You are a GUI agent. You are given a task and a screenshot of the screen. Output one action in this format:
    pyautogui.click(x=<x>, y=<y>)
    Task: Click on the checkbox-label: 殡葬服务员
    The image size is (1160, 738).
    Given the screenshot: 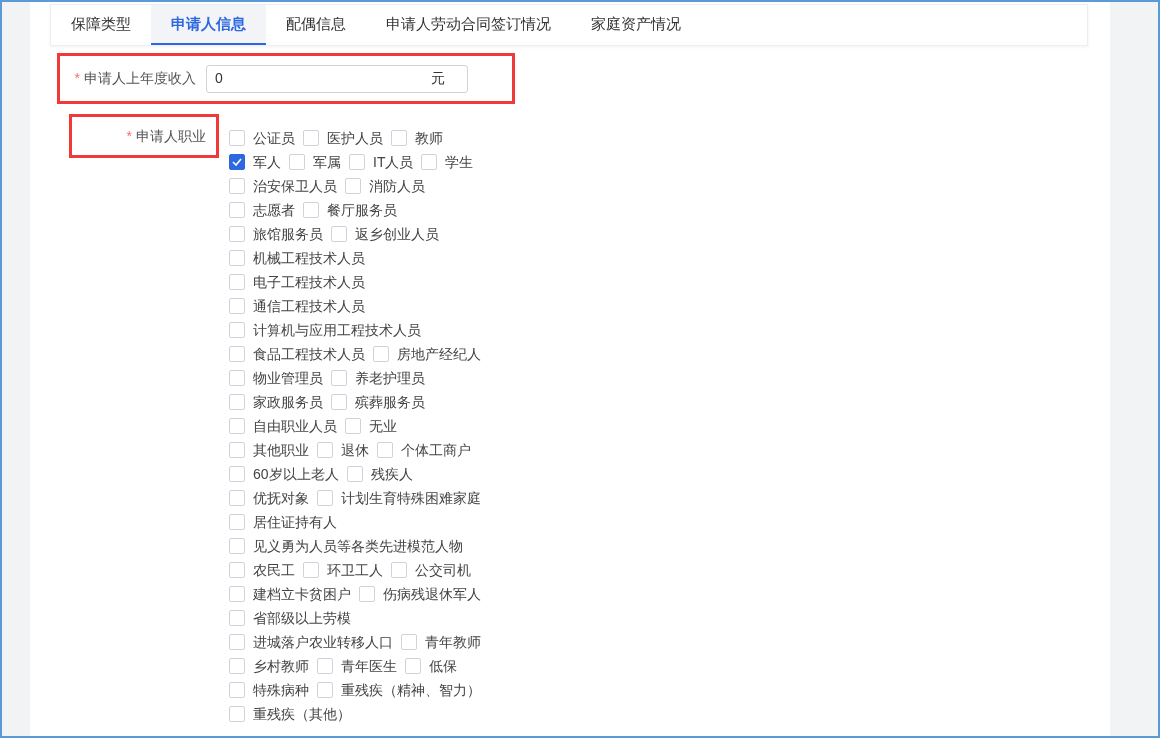 What is the action you would take?
    pyautogui.click(x=390, y=402)
    